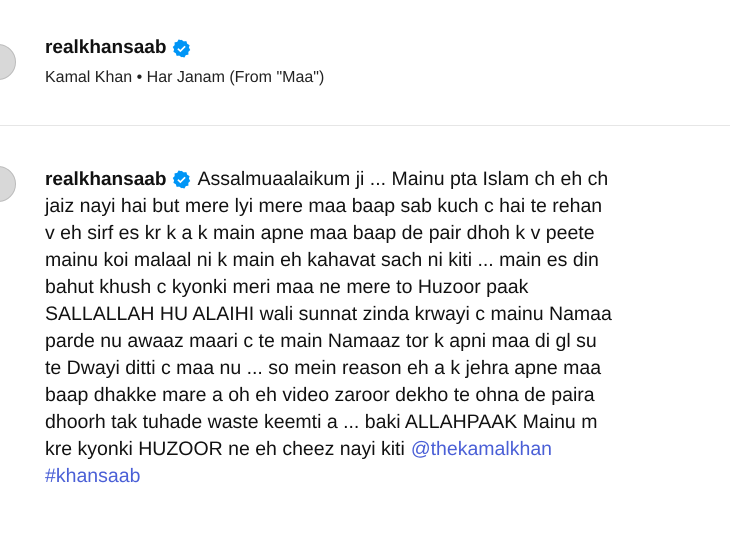  What do you see at coordinates (481, 449) in the screenshot?
I see `mention-link: @thekamalkhan` at bounding box center [481, 449].